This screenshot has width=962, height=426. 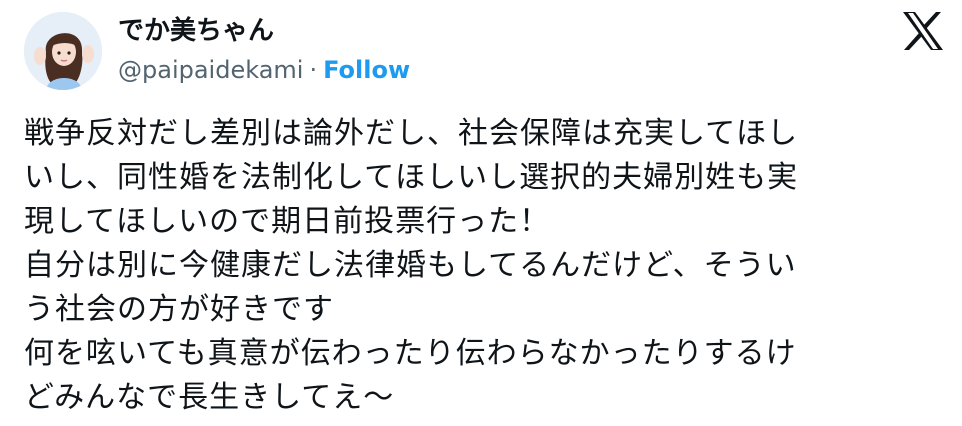 I want to click on display-name: でか美ちゃん, so click(x=196, y=31).